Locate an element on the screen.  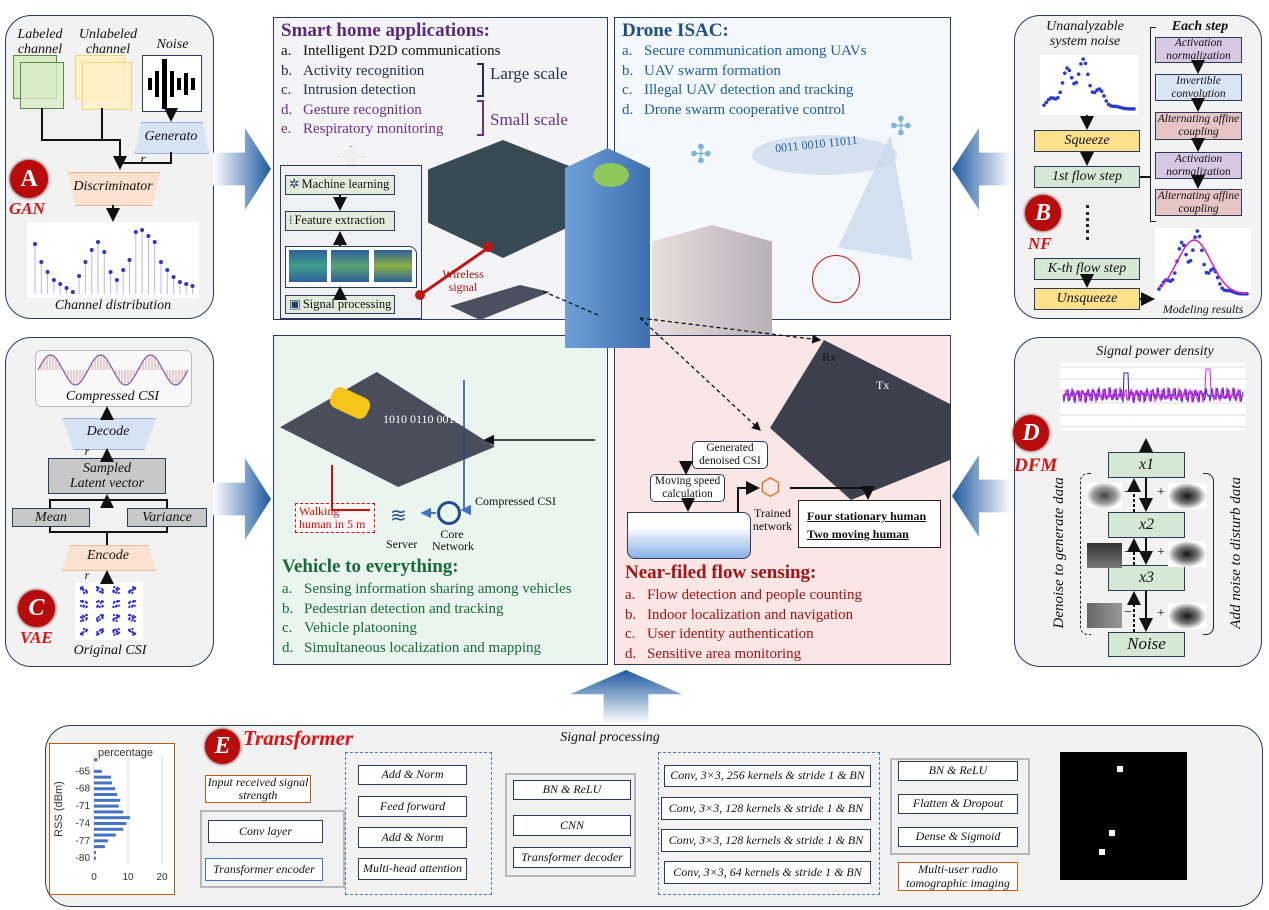
y-tick-label: -71 is located at coordinates (83, 806).